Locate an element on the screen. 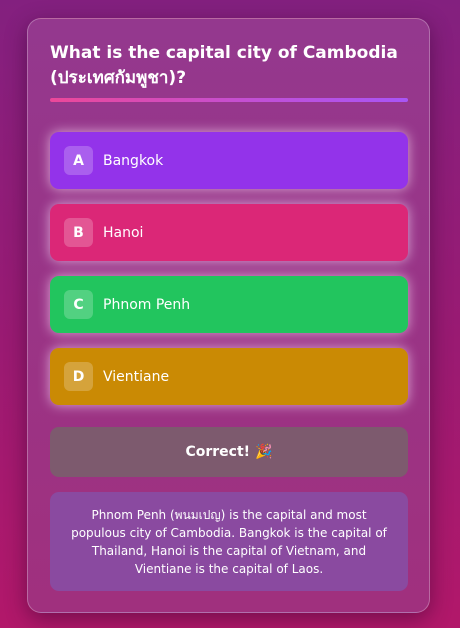  option-a-label: Bangkok is located at coordinates (133, 160).